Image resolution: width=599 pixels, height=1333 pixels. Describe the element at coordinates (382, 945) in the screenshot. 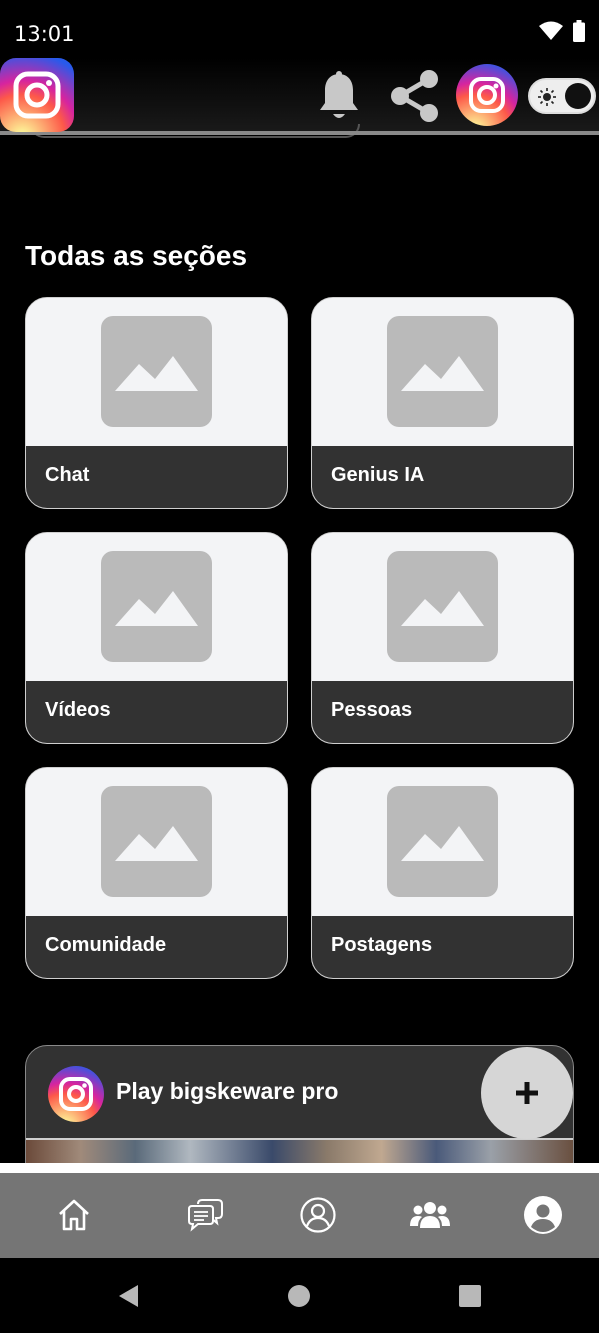

I see `card-label: Postagens` at that location.